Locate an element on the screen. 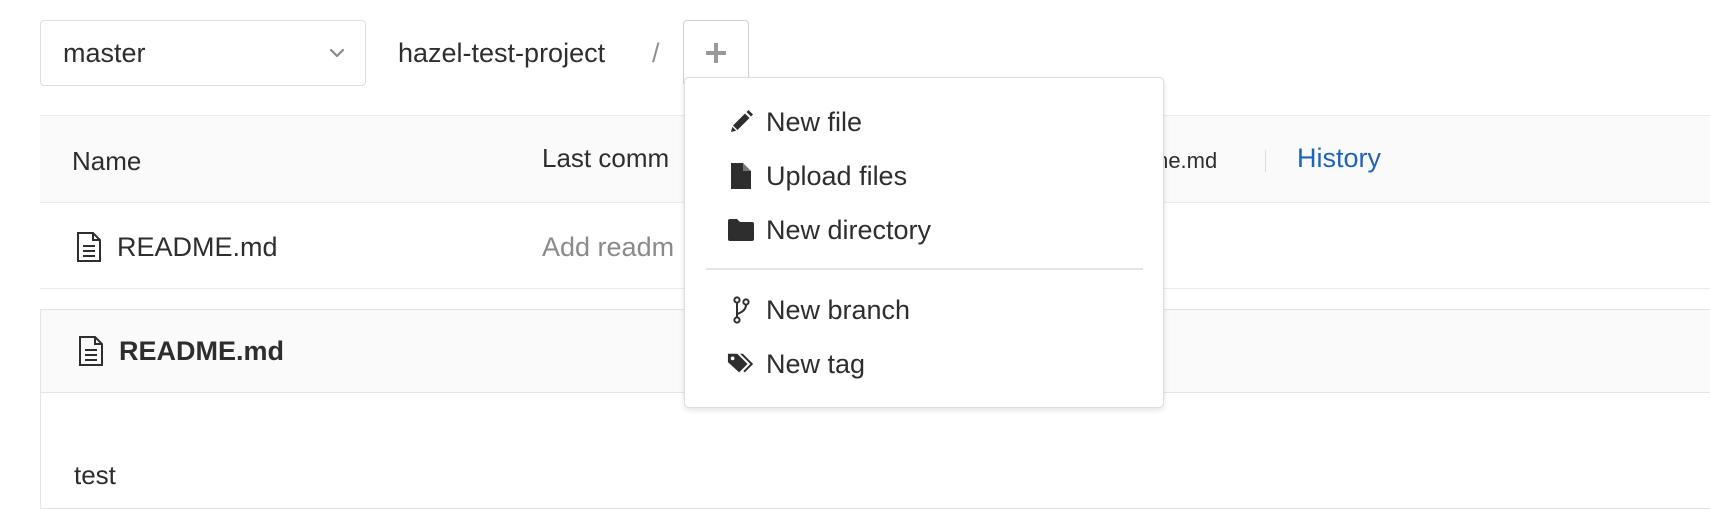  breadcrumb-project: hazel-test-project is located at coordinates (501, 53).